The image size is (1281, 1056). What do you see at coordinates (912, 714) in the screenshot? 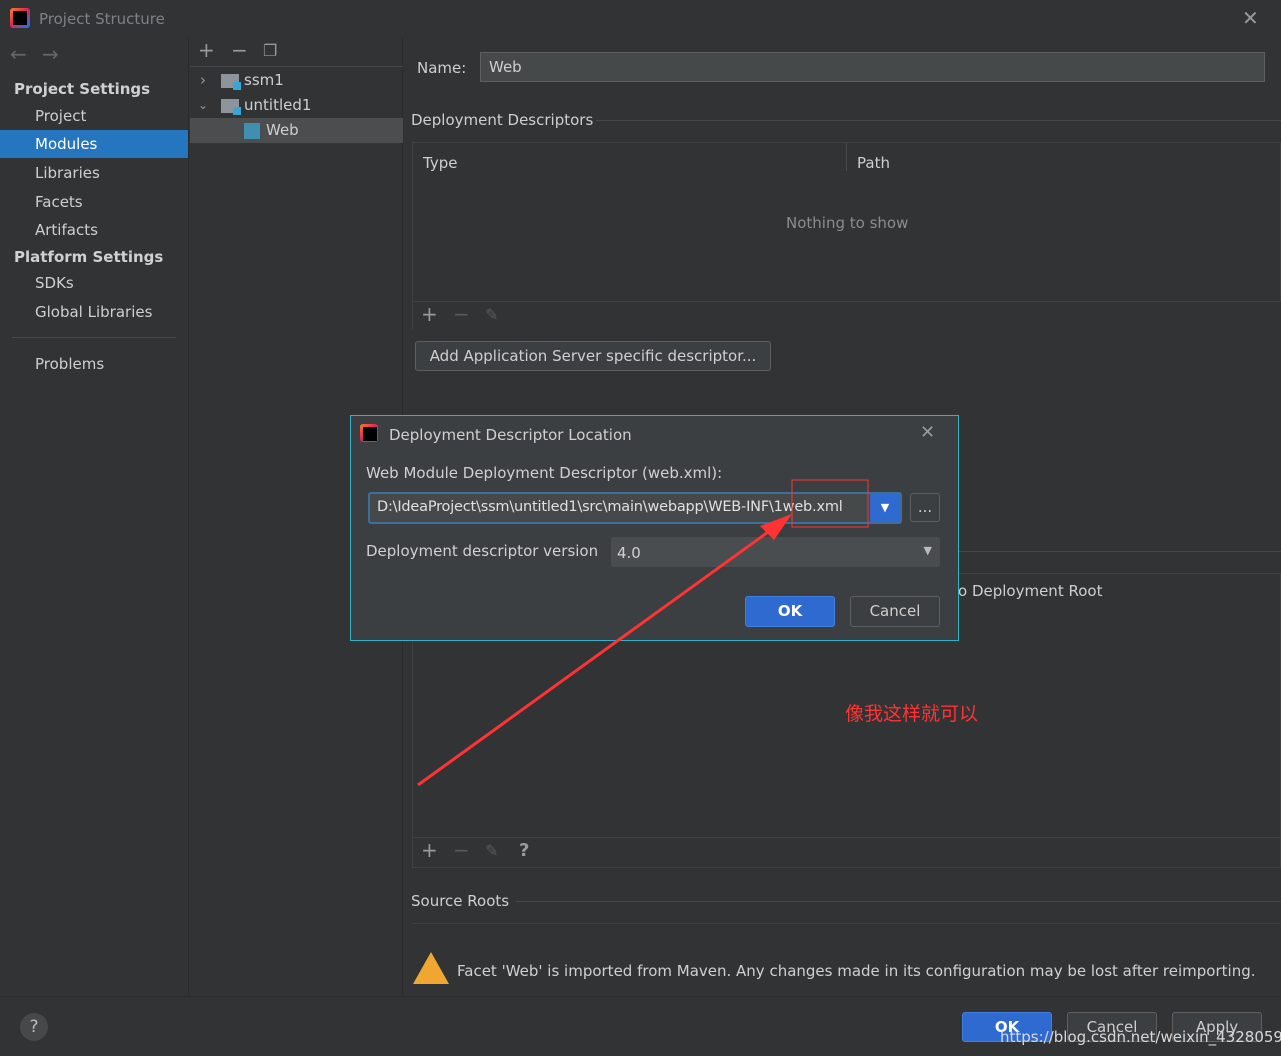
I see `annotation-text: 像我这样就可以` at bounding box center [912, 714].